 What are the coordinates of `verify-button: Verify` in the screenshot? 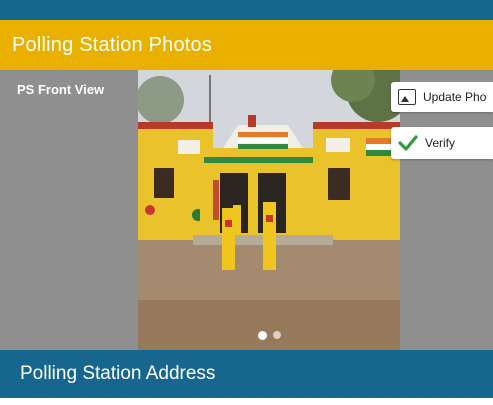 It's located at (442, 143).